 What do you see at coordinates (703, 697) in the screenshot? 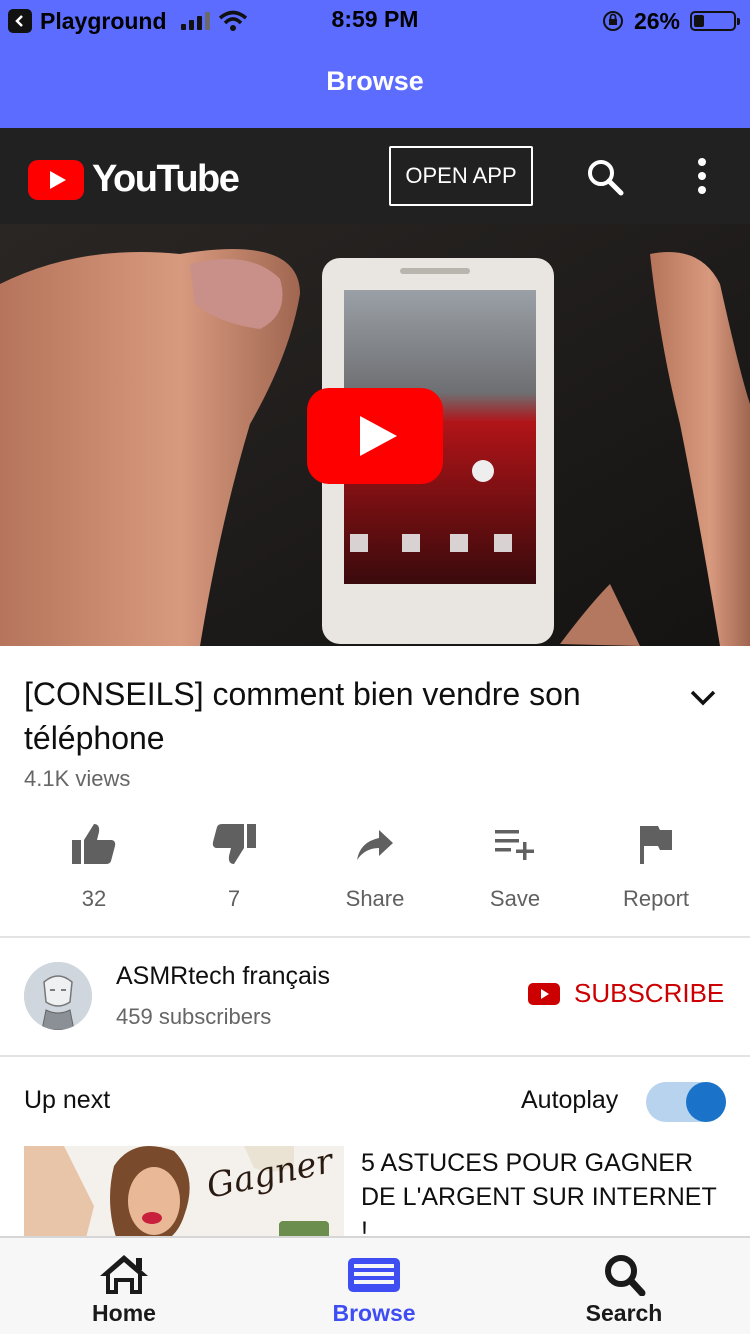
I see `chevron-down-icon` at bounding box center [703, 697].